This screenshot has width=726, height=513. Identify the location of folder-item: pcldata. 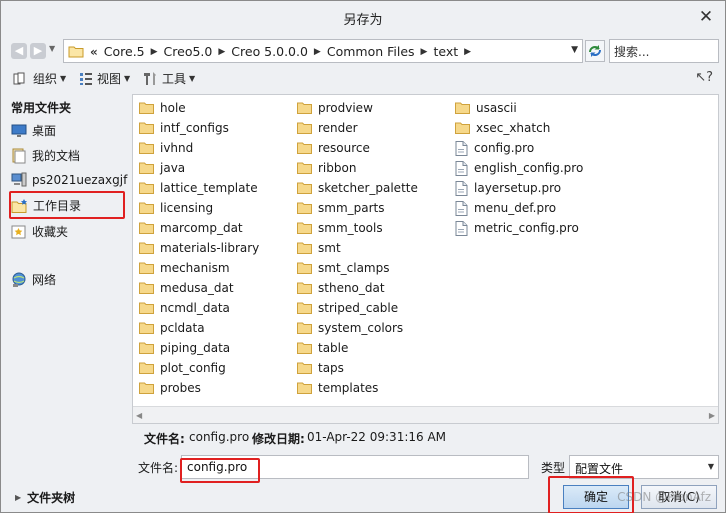
(199, 328).